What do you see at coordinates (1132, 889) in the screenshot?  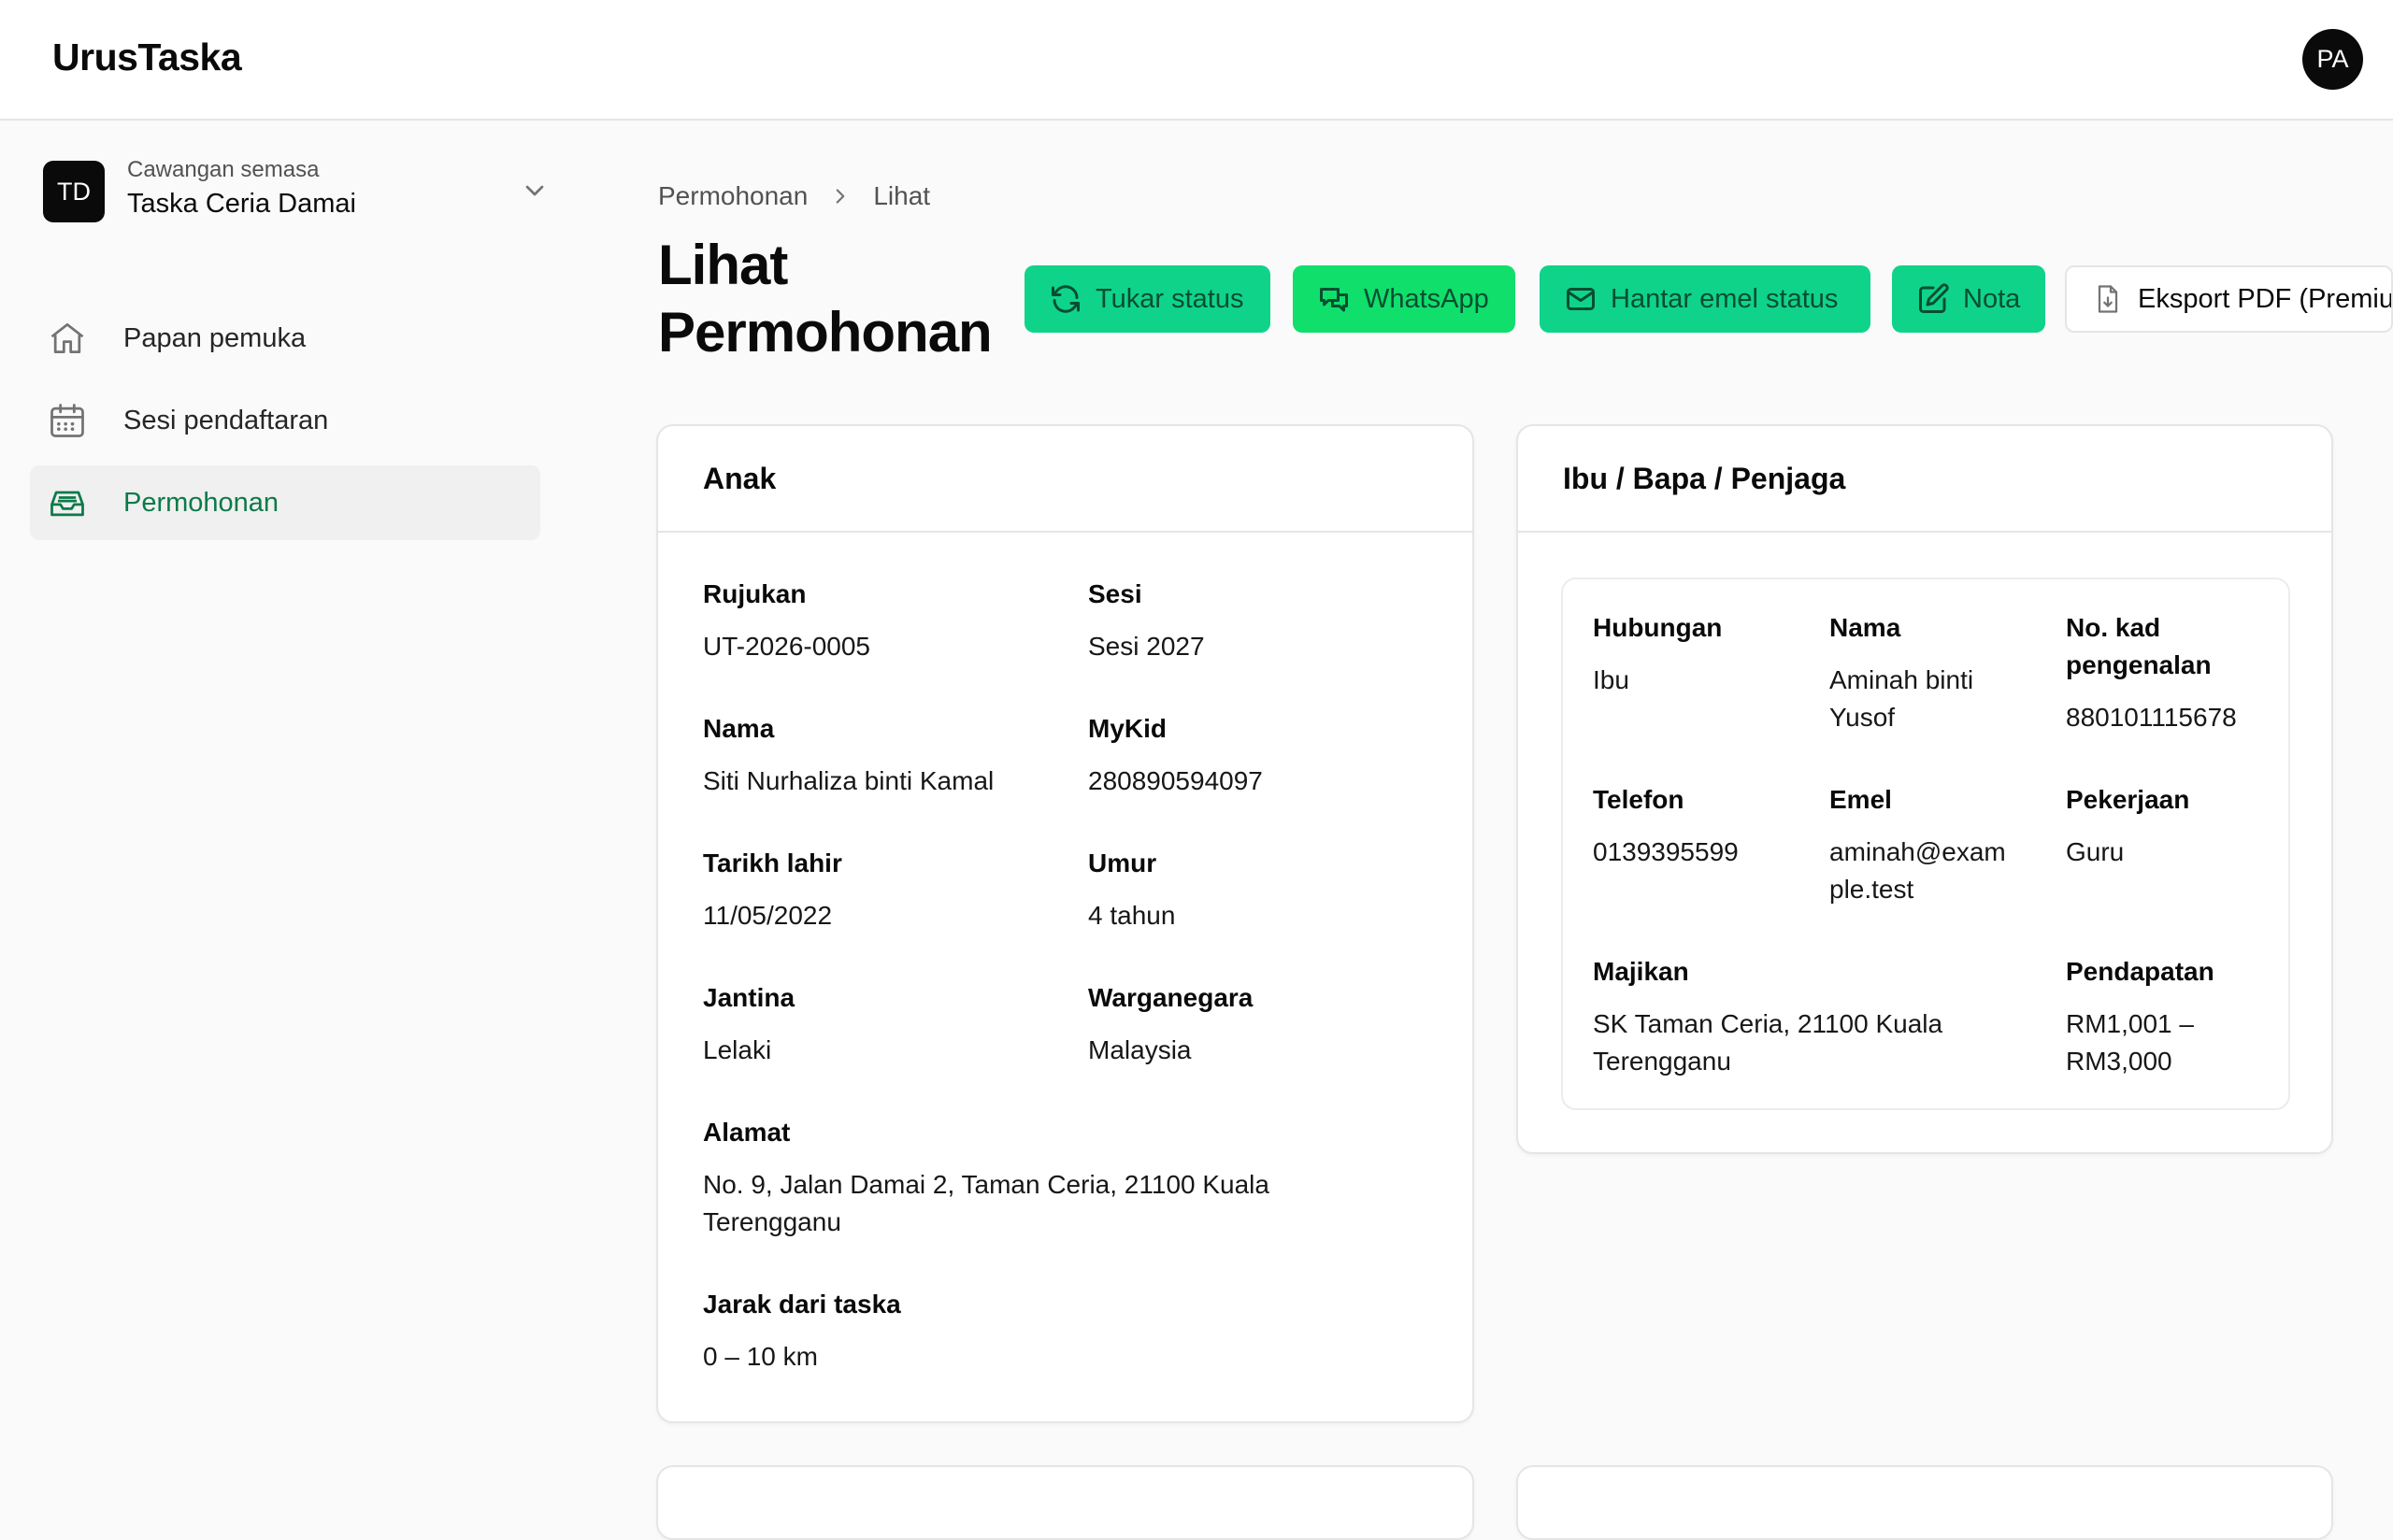 I see `field-umur: Umur 4 tahun` at bounding box center [1132, 889].